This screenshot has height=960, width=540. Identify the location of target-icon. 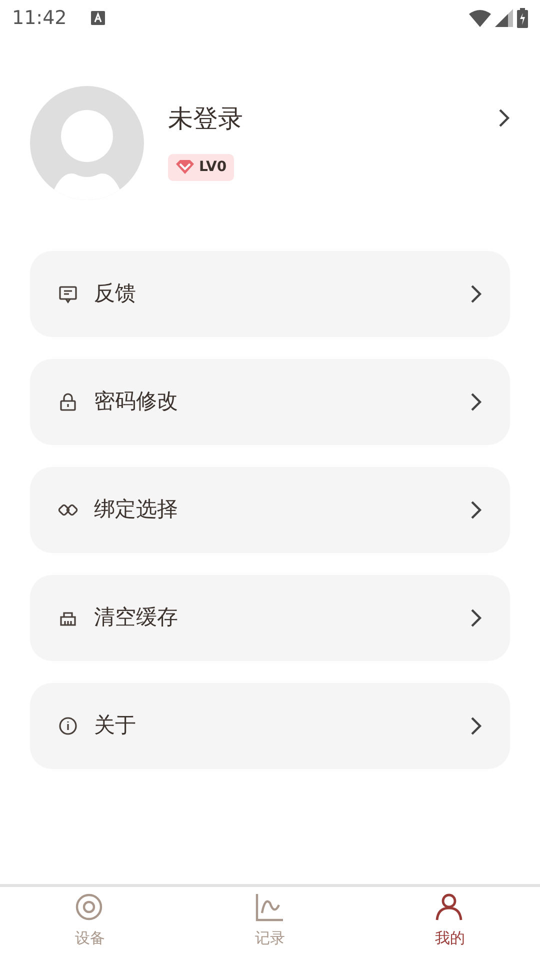
(90, 908).